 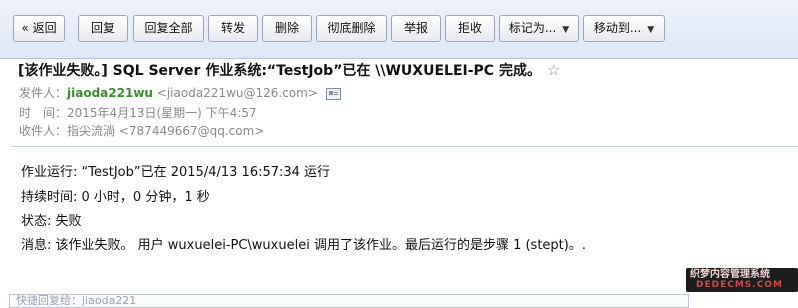 I want to click on forward-button: 转发, so click(x=233, y=28).